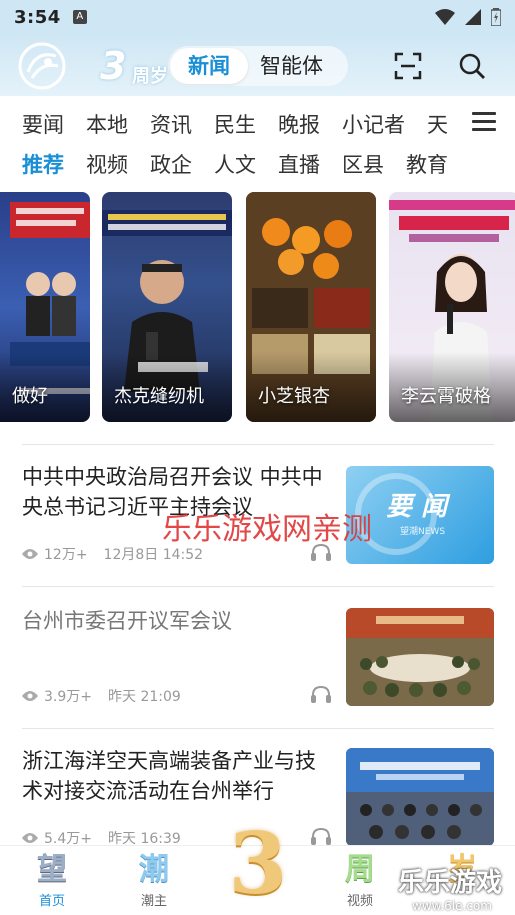 The width and height of the screenshot is (515, 915). Describe the element at coordinates (299, 125) in the screenshot. I see `tab-wanbao: 晚报` at that location.